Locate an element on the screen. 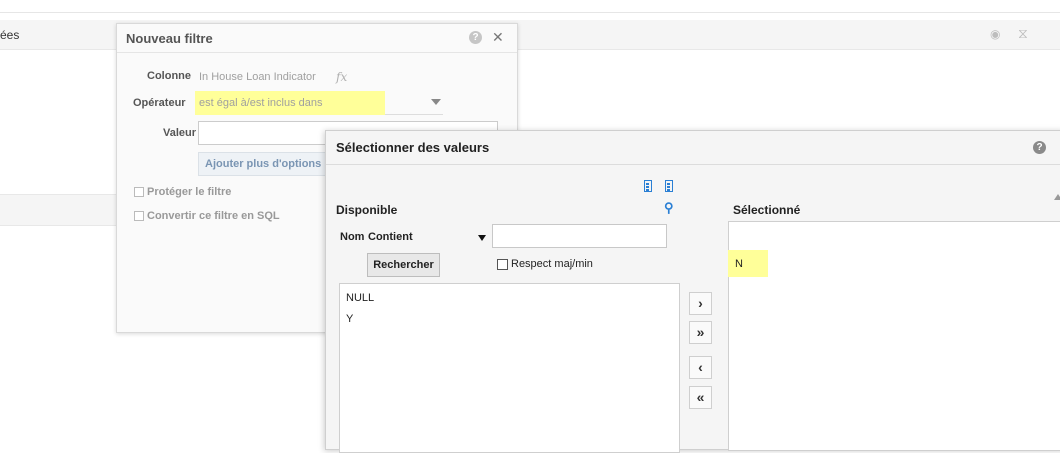 Image resolution: width=1060 pixels, height=453 pixels. list-item: NULL is located at coordinates (360, 298).